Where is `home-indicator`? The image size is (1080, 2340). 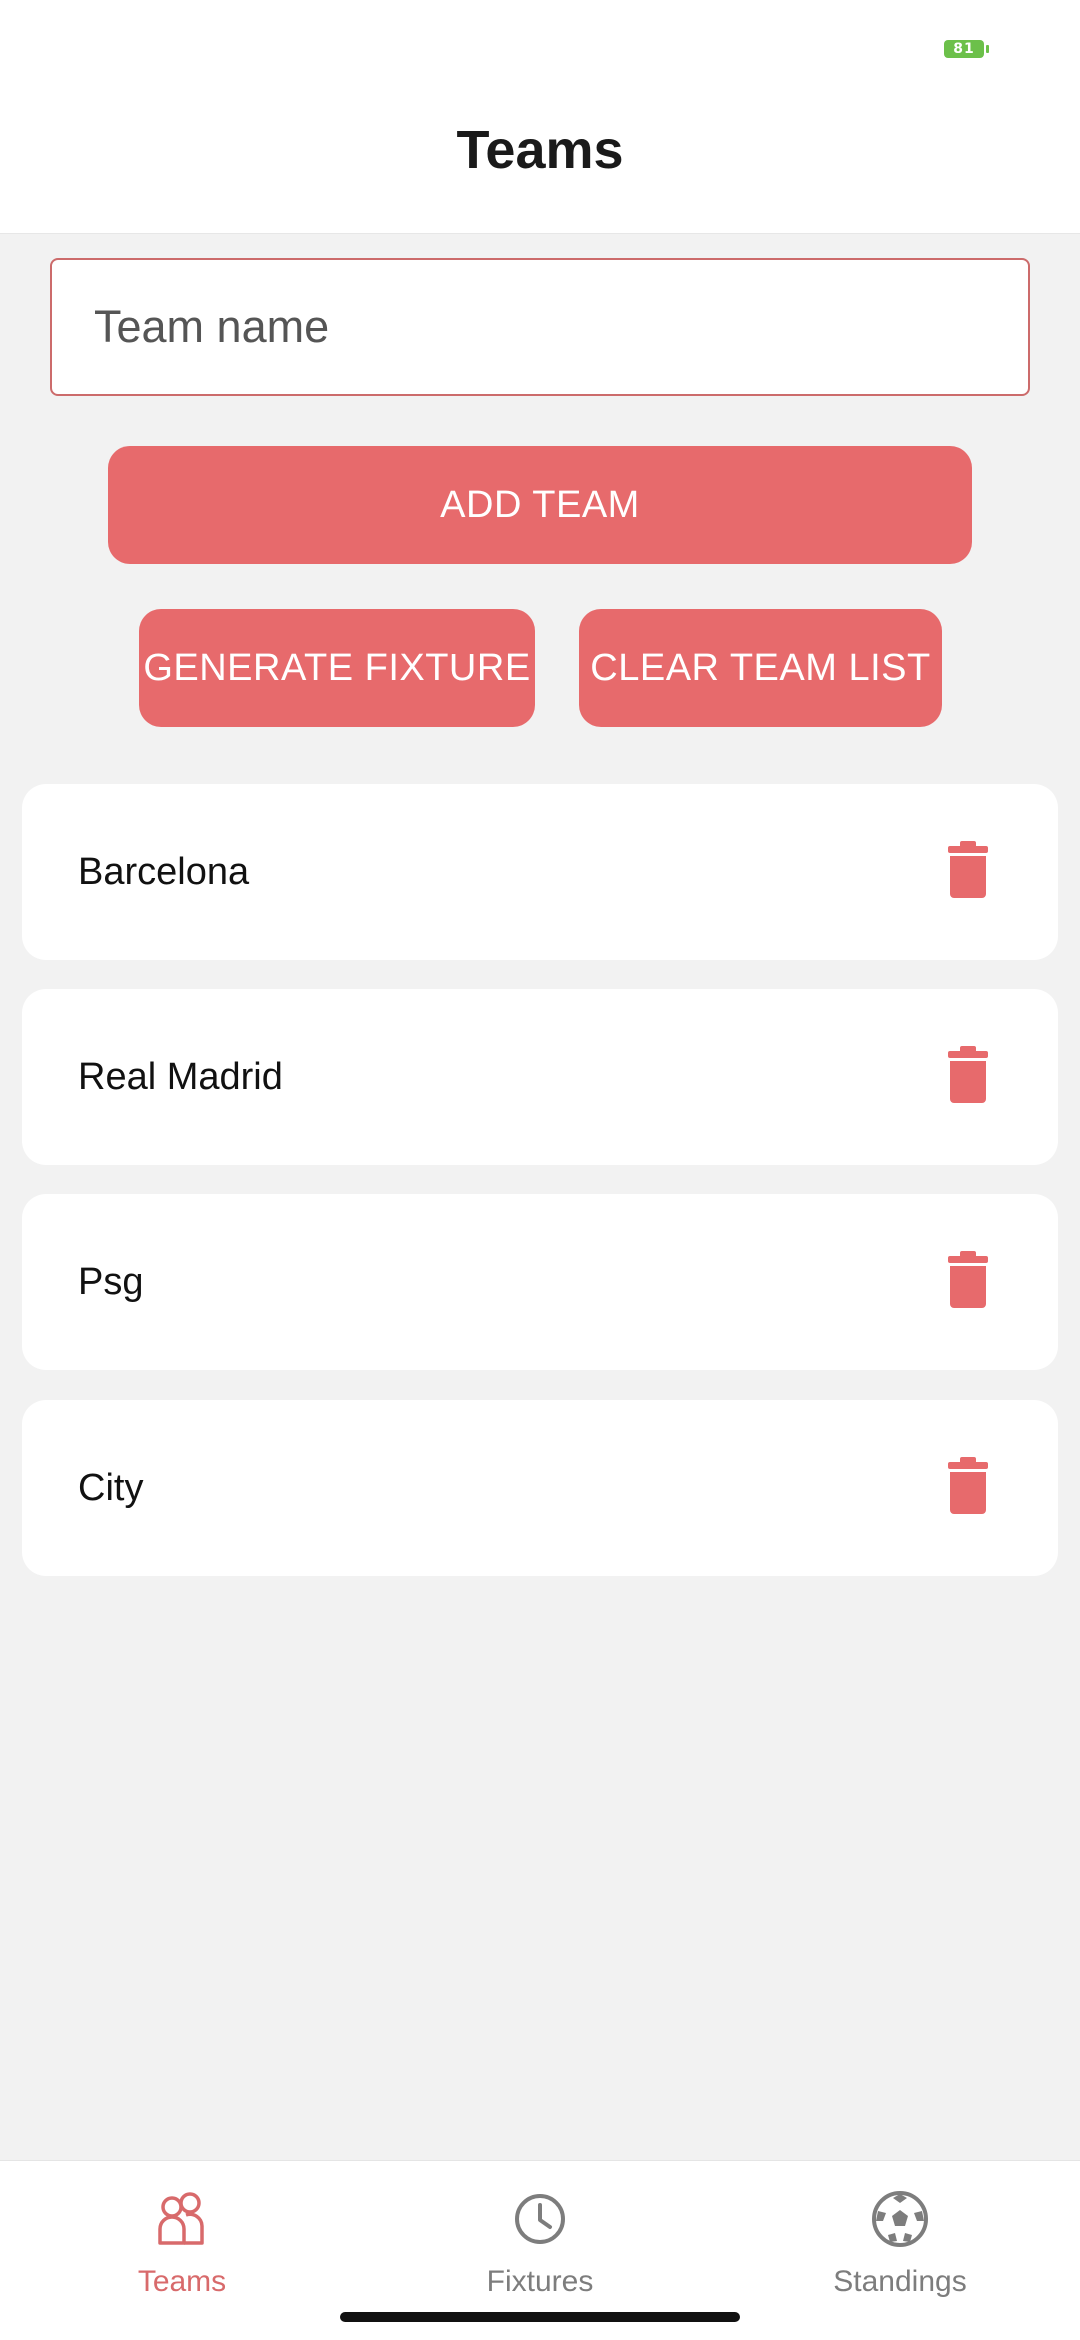 home-indicator is located at coordinates (540, 2317).